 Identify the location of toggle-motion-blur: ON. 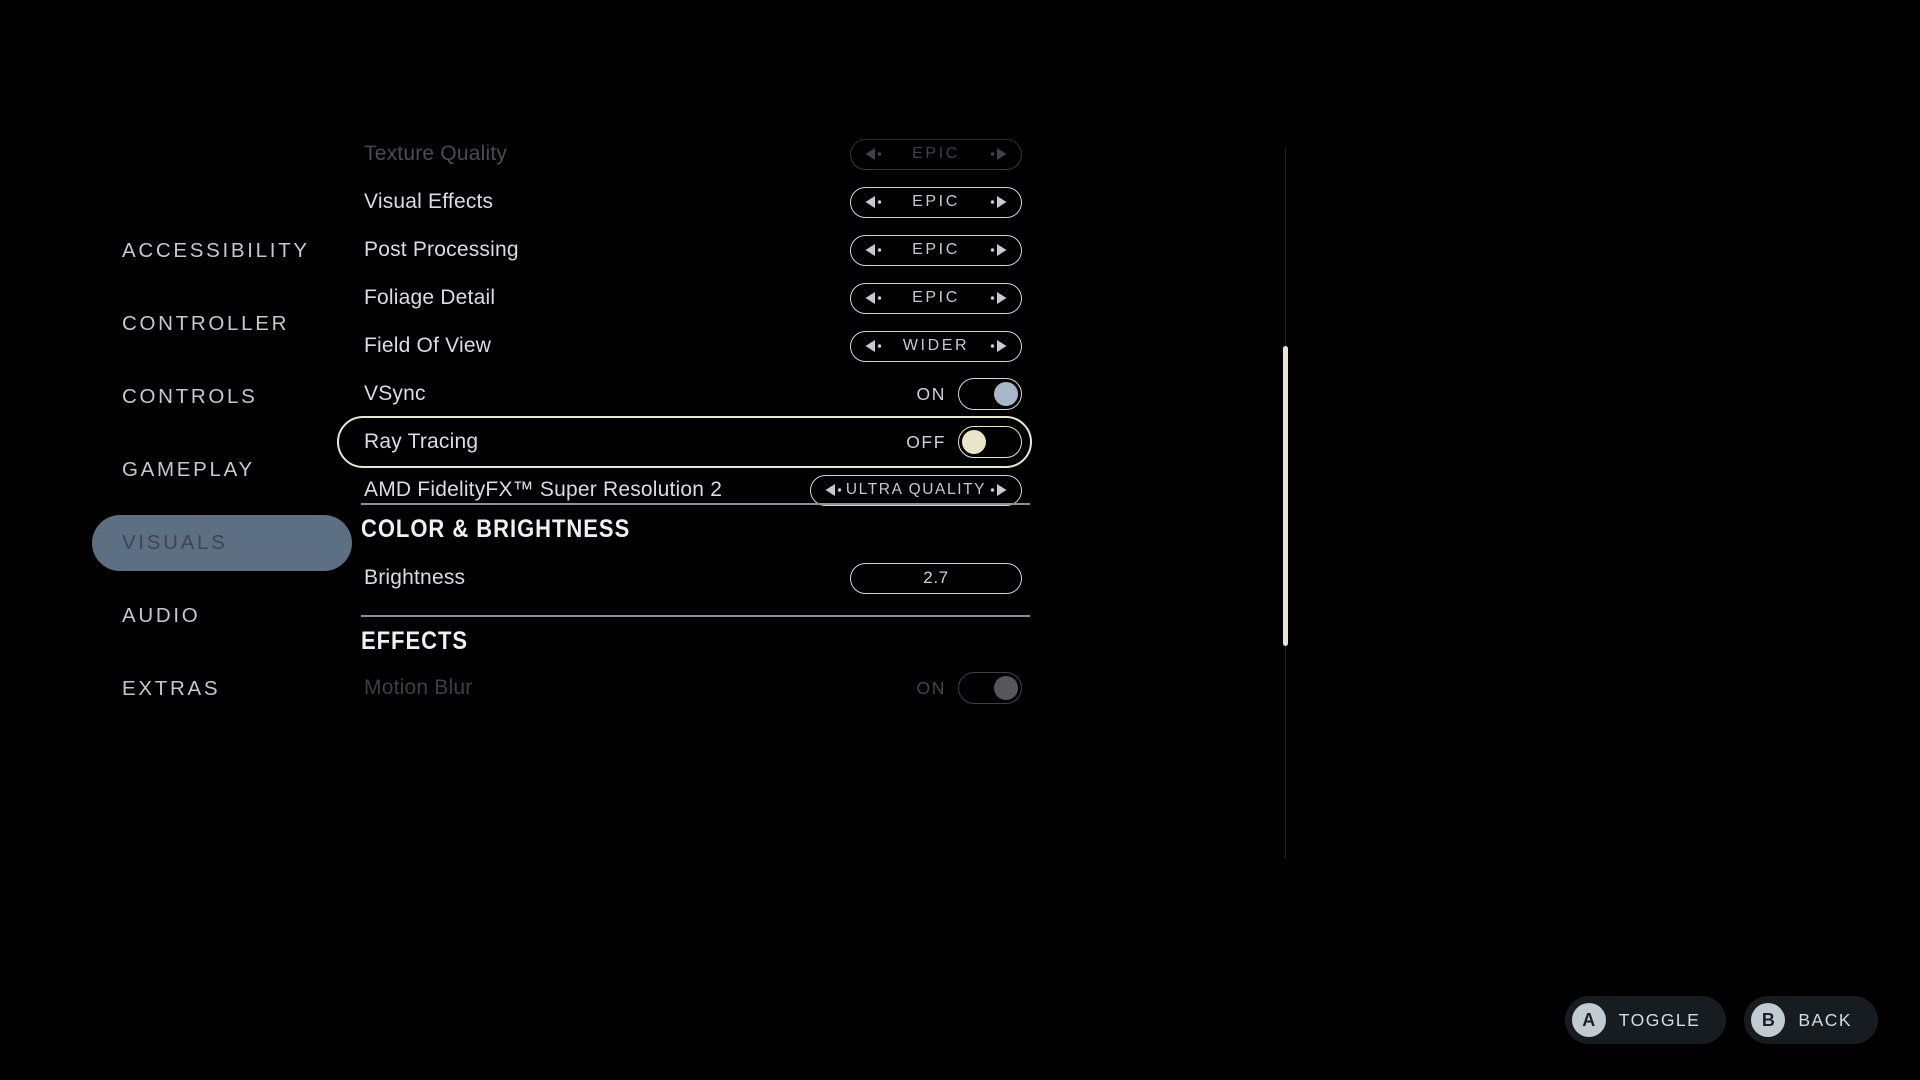
(960, 688).